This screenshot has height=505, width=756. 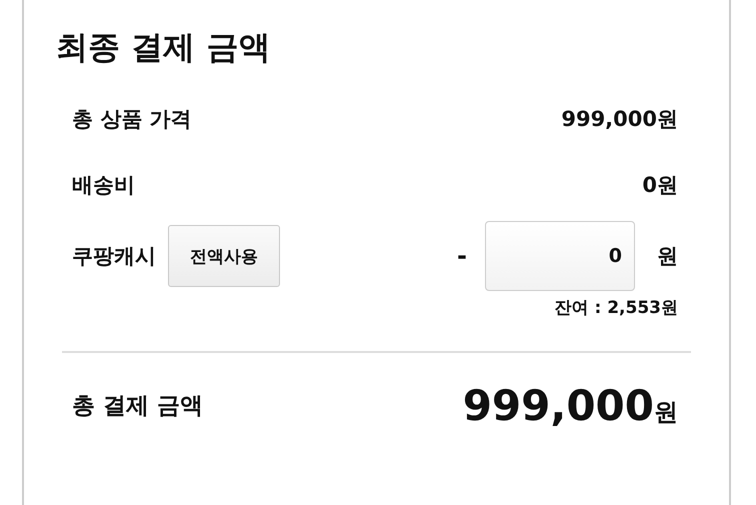 I want to click on total-label: 총 결제 금액, so click(x=138, y=406).